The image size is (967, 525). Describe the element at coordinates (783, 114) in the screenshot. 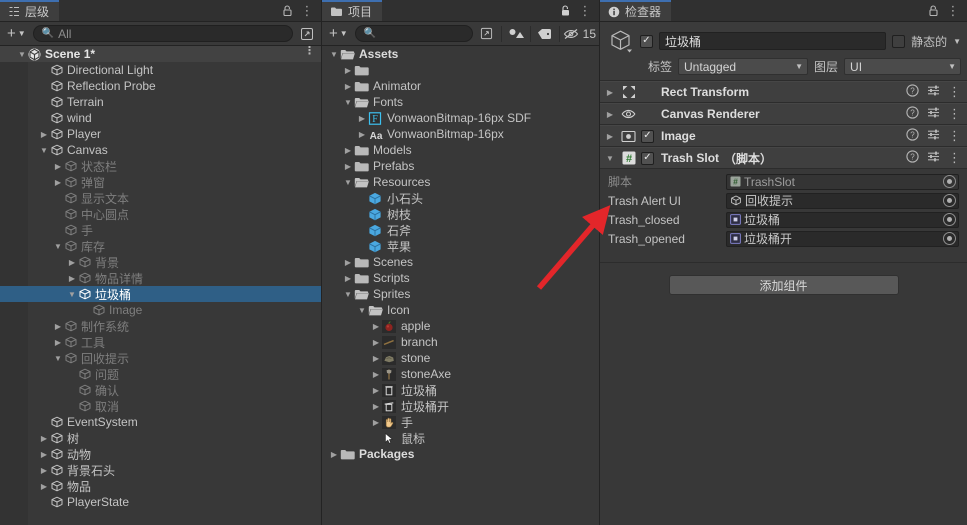

I see `component-header-canvas-renderer: Canvas Renderer? ⋮` at that location.